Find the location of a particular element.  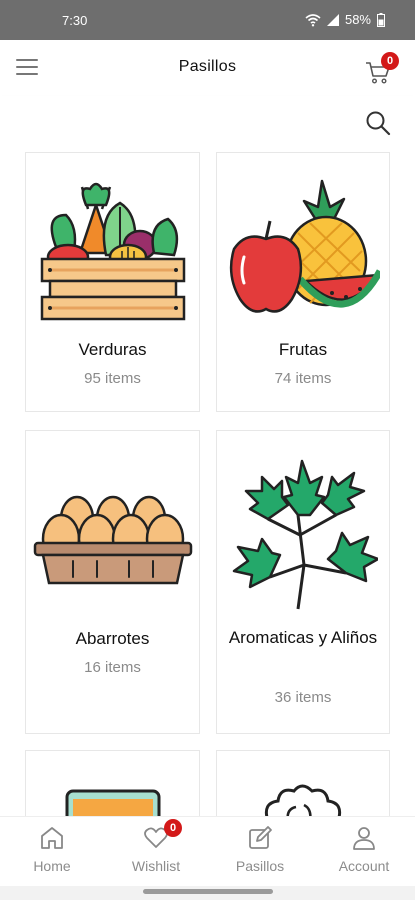

category-name: Aromaticas y Aliños is located at coordinates (303, 637).